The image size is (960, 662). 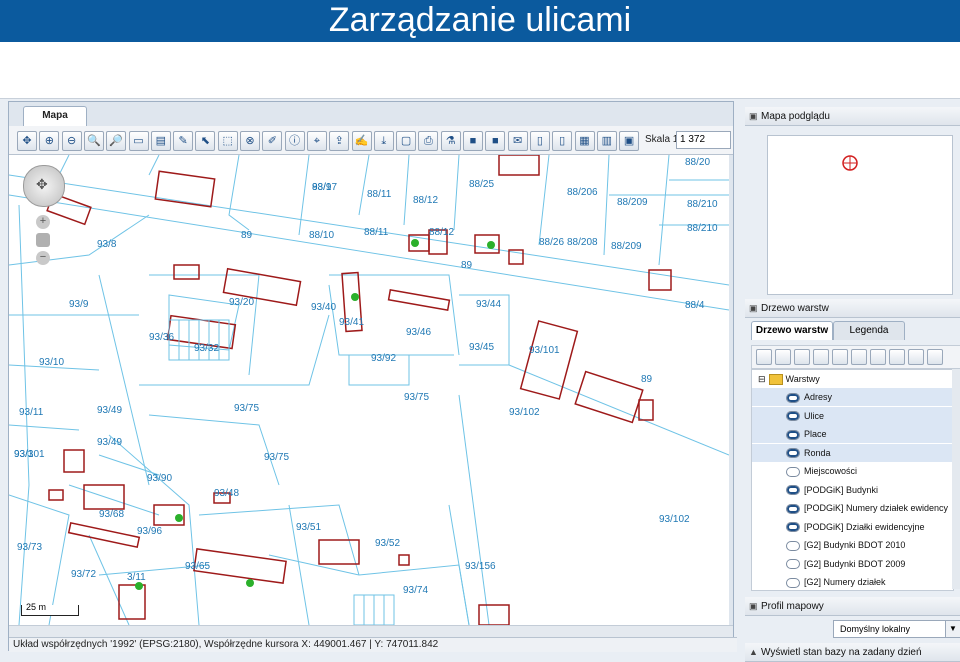 What do you see at coordinates (539, 141) in the screenshot?
I see `doc-icon: ▯` at bounding box center [539, 141].